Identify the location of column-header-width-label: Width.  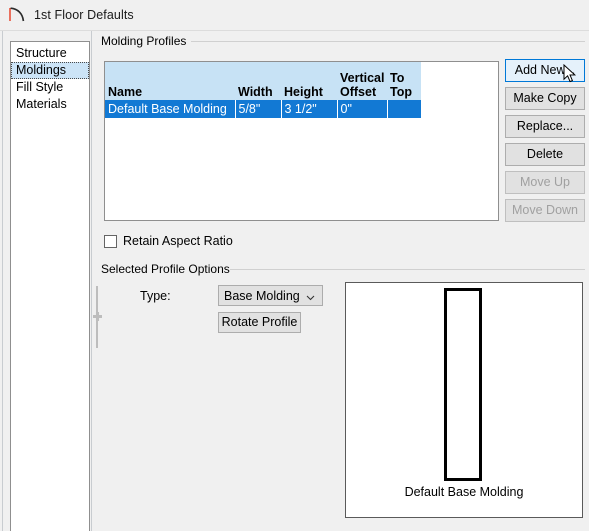
(255, 92).